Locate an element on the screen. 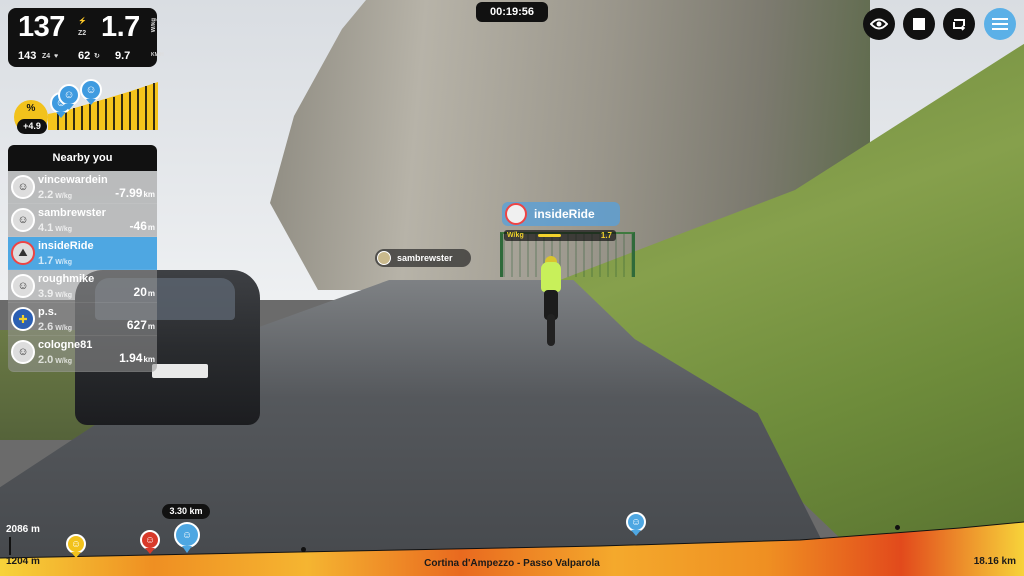 This screenshot has height=576, width=1024. stop-ride-button is located at coordinates (919, 24).